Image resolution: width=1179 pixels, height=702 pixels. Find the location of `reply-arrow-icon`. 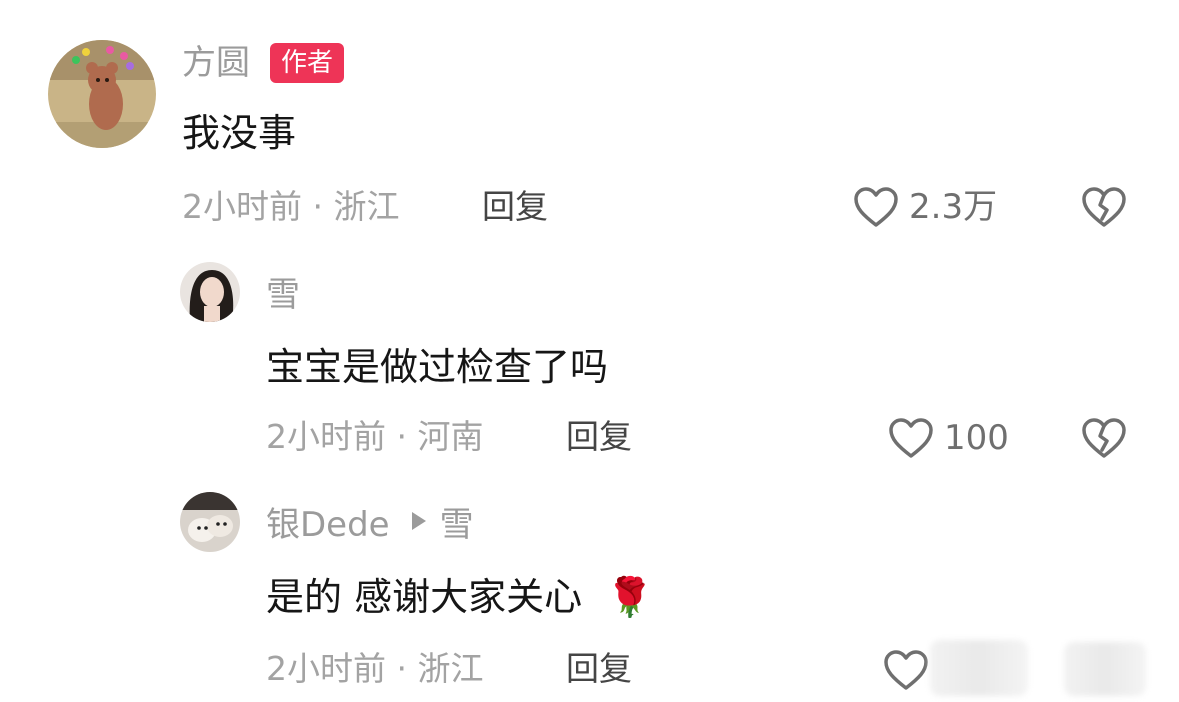

reply-arrow-icon is located at coordinates (418, 521).